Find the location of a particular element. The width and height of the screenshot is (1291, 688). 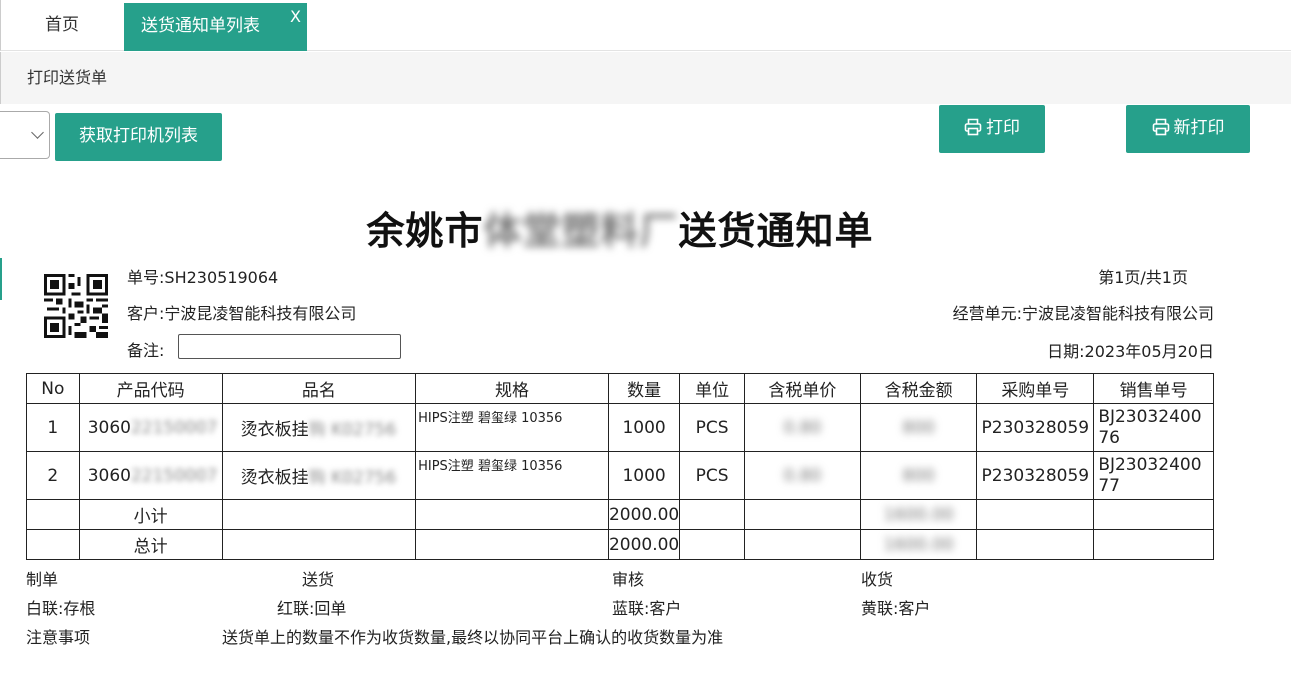

cell-no: 1 is located at coordinates (53, 427).